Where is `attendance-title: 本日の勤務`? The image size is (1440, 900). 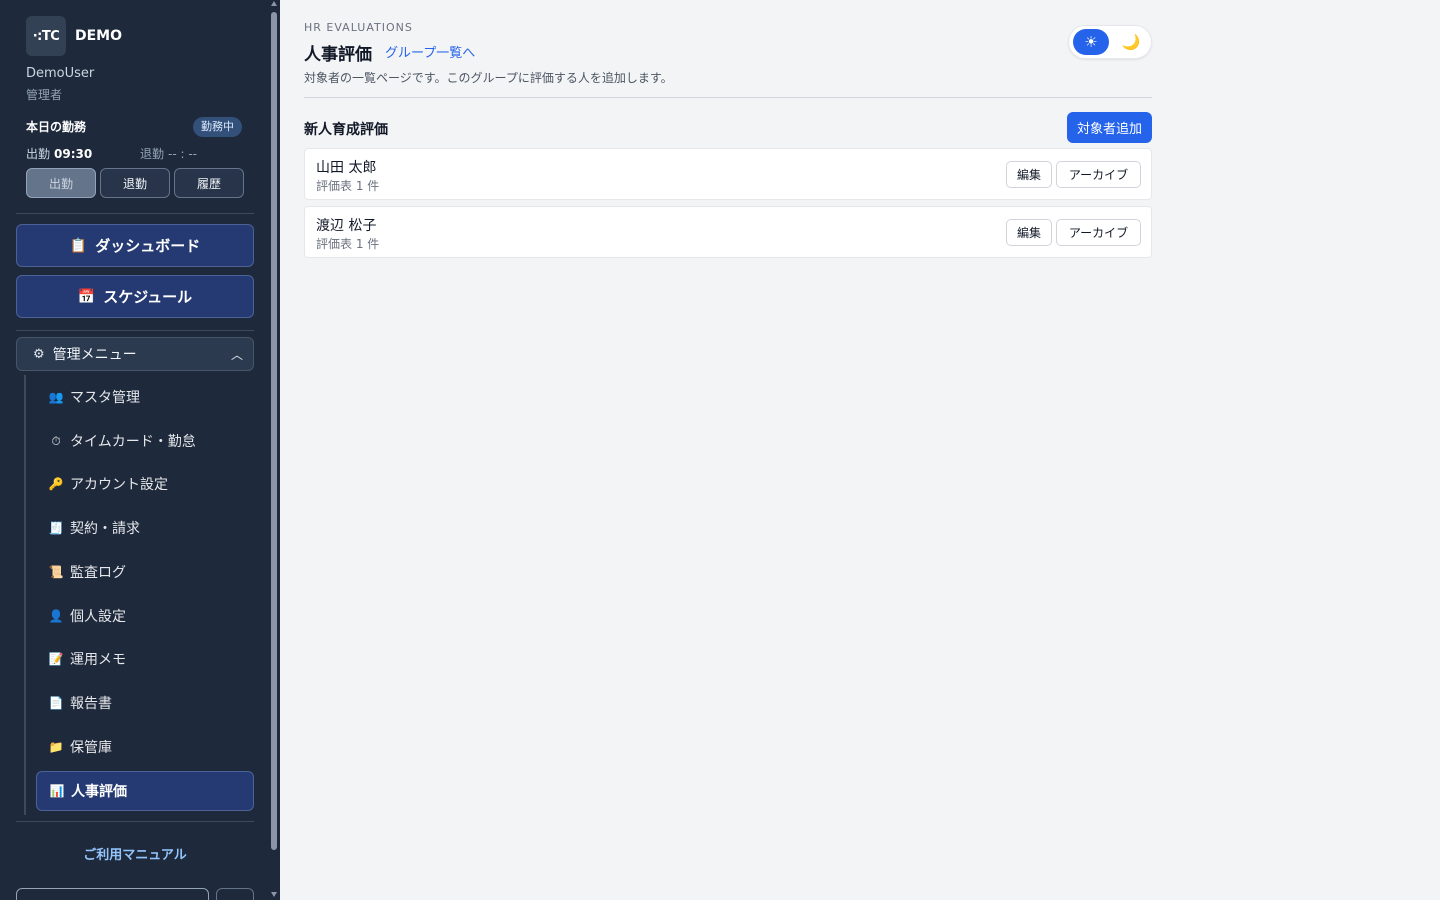 attendance-title: 本日の勤務 is located at coordinates (56, 127).